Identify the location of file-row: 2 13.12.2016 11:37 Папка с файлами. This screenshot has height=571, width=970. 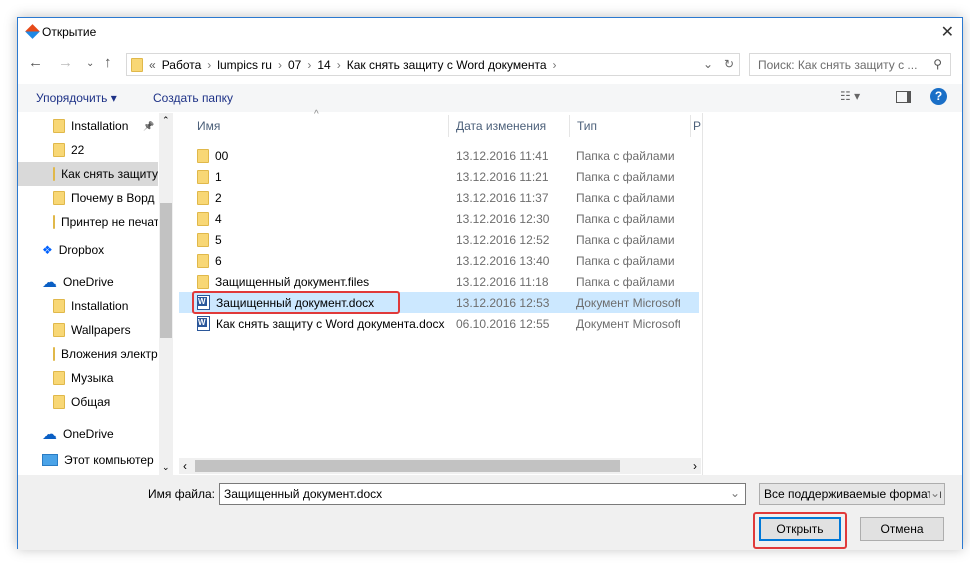
(439, 197).